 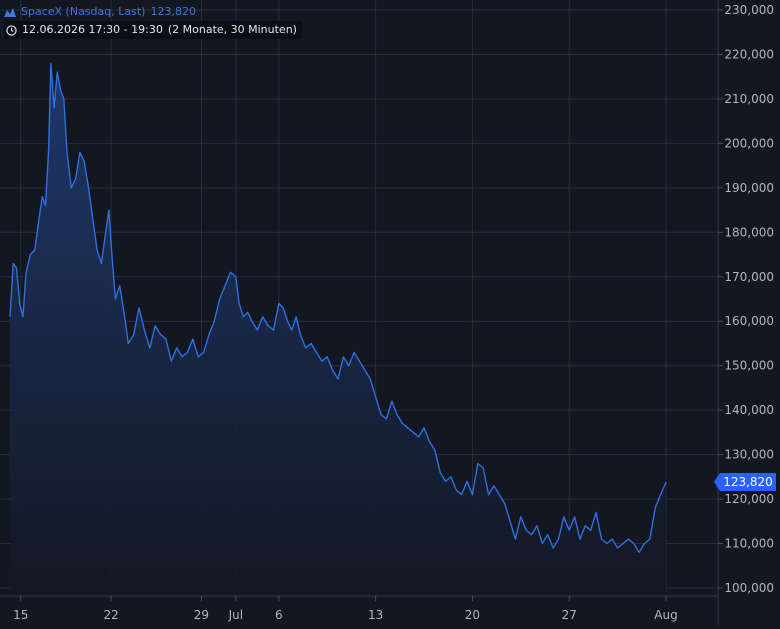 I want to click on x-tick-label: 13, so click(x=375, y=615).